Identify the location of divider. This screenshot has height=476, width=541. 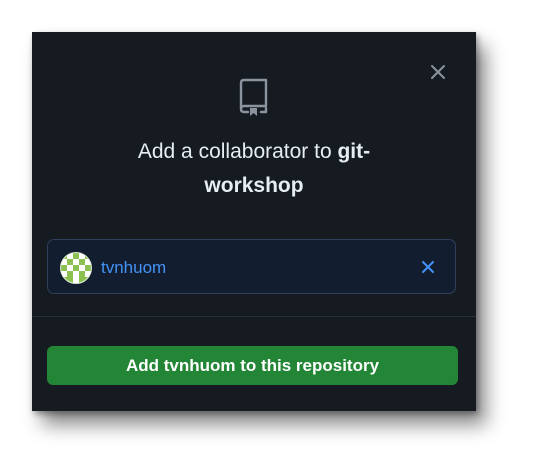
(254, 316).